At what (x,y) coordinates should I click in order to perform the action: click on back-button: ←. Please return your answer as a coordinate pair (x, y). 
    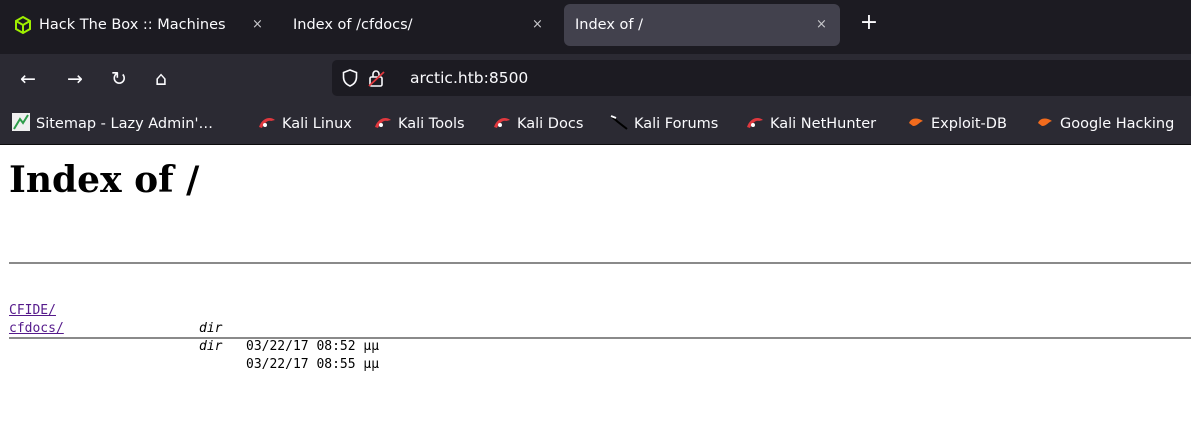
    Looking at the image, I should click on (28, 79).